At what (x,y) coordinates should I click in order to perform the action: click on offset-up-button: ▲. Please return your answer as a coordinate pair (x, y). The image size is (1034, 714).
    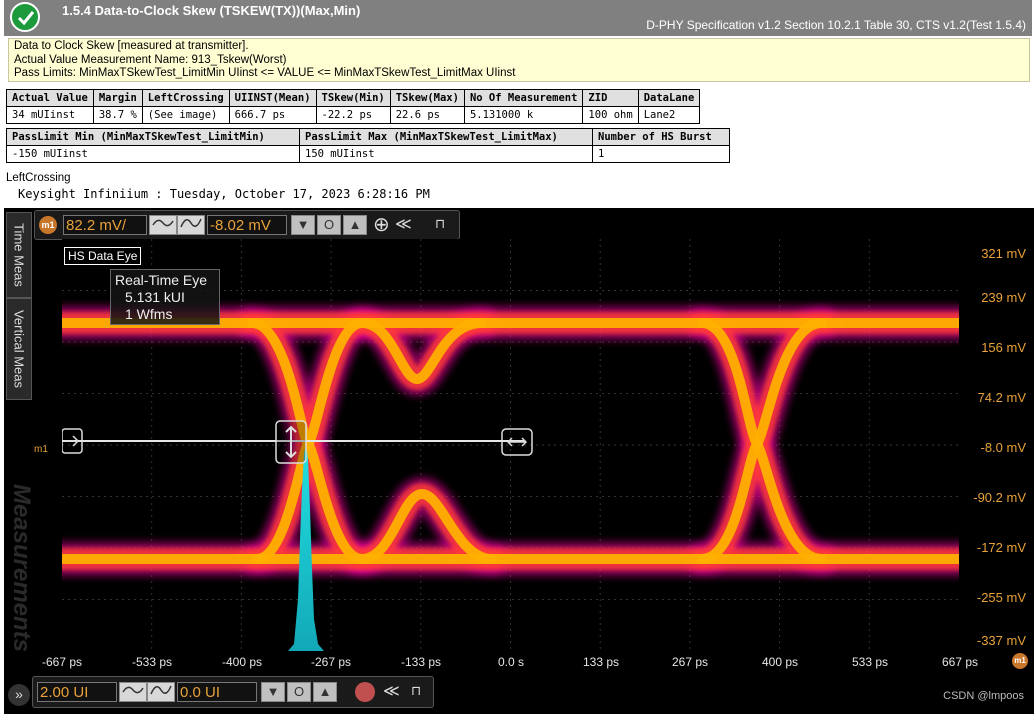
    Looking at the image, I should click on (355, 225).